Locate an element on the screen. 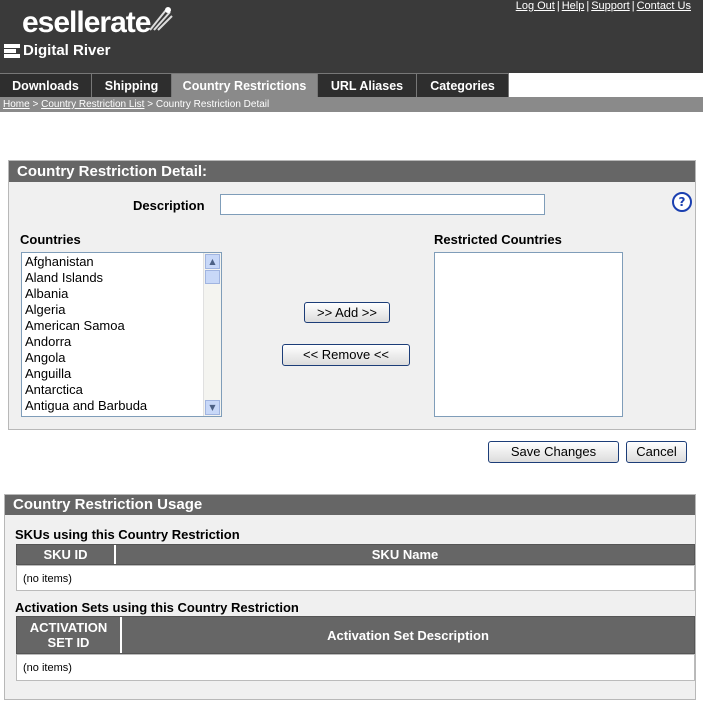  usage-title: Country Restriction Usage is located at coordinates (350, 505).